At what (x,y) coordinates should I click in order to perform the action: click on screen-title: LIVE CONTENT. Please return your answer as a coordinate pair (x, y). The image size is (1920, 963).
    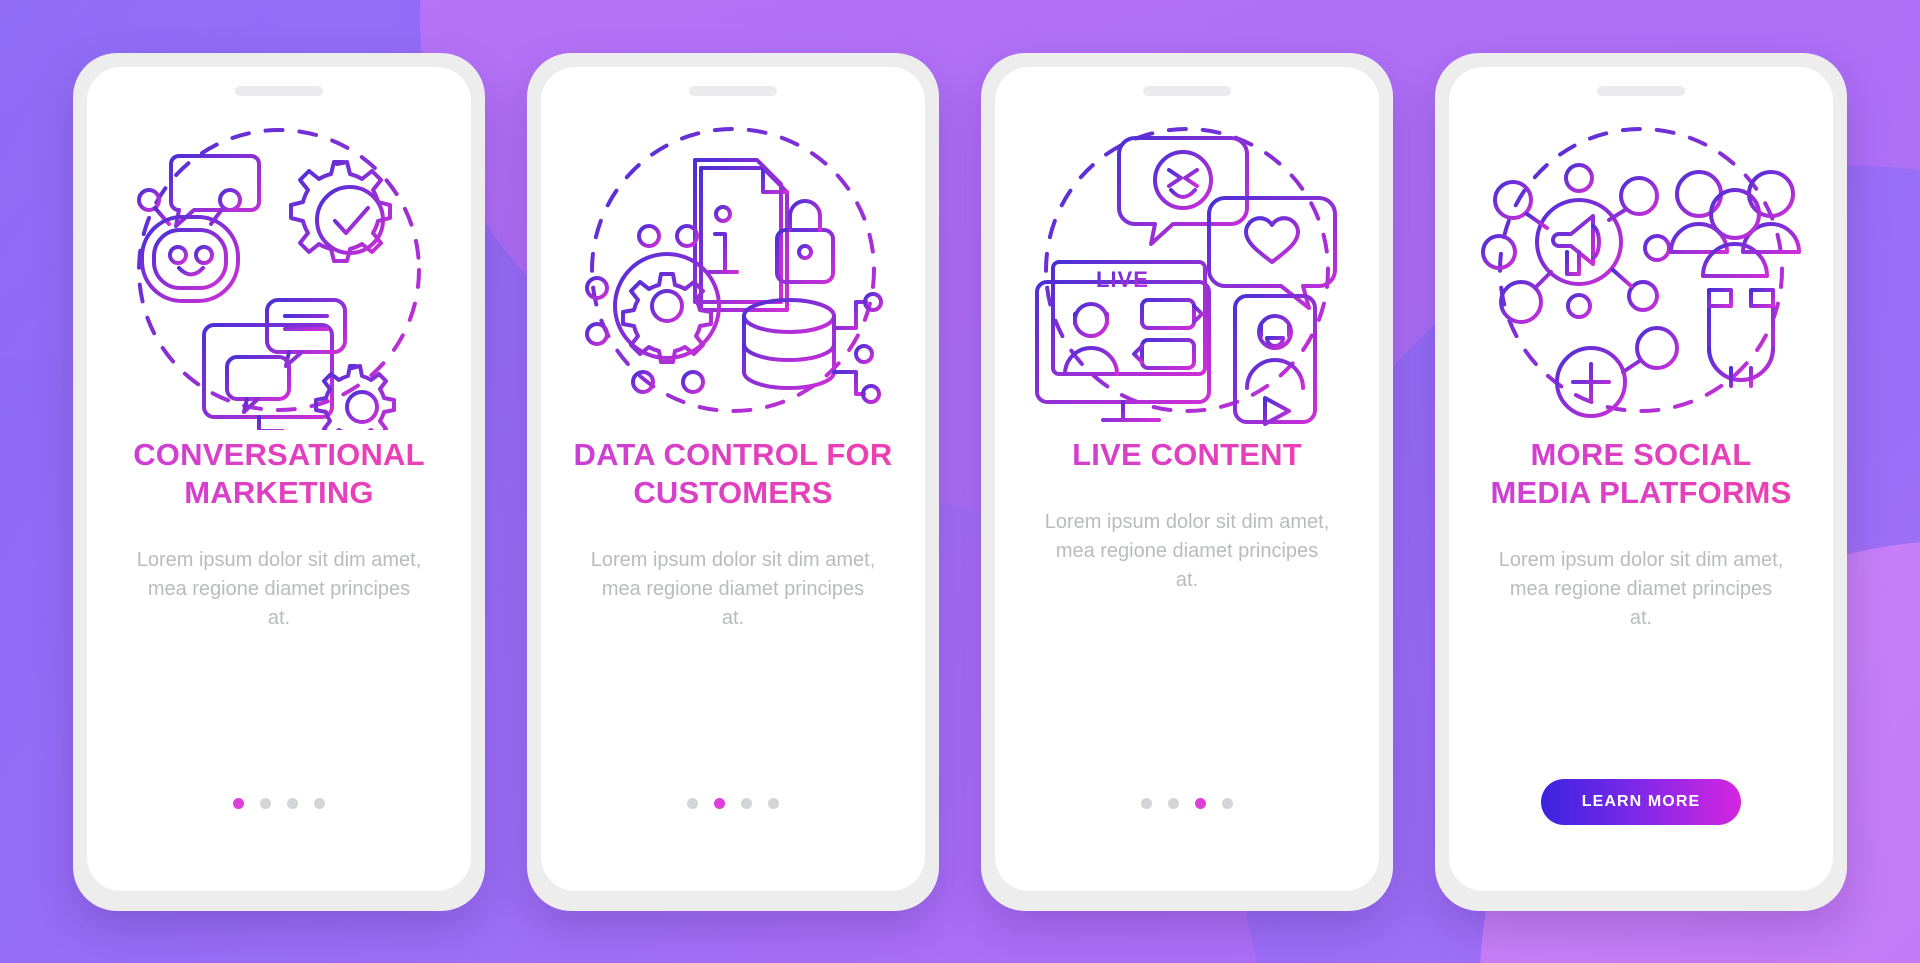
    Looking at the image, I should click on (1187, 455).